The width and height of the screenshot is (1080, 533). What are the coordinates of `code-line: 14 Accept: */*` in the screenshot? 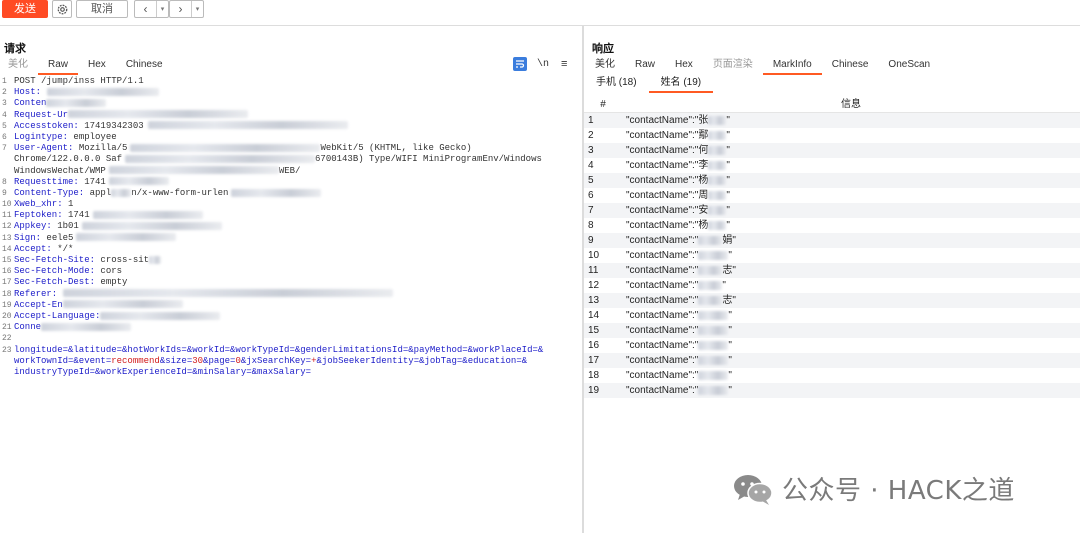 It's located at (38, 248).